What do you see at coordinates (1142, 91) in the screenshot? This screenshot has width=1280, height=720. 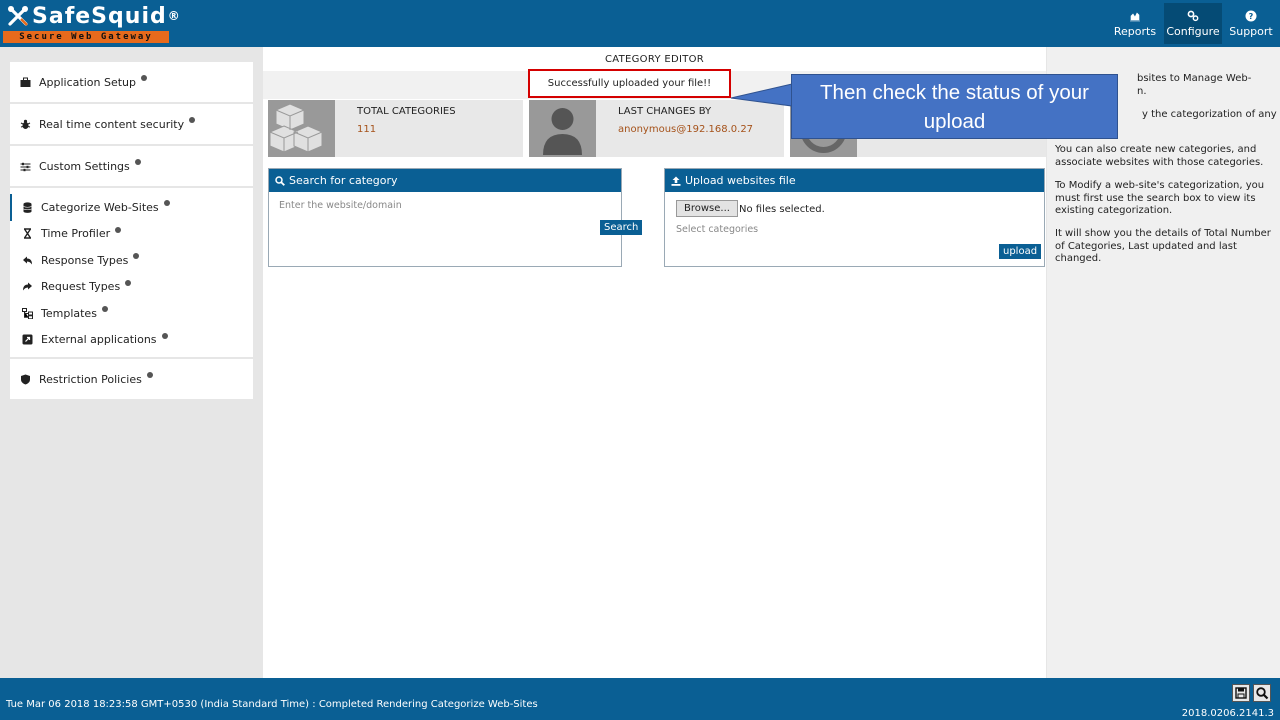 I see `help-text: n.` at bounding box center [1142, 91].